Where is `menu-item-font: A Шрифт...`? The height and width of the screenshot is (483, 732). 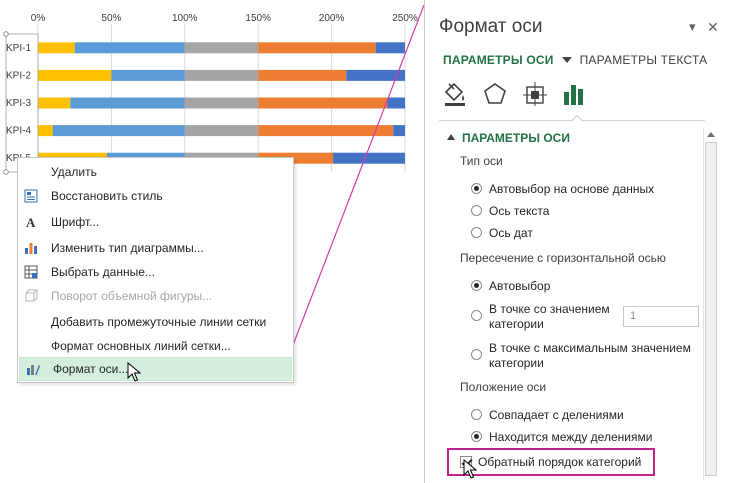 menu-item-font: A Шрифт... is located at coordinates (155, 222).